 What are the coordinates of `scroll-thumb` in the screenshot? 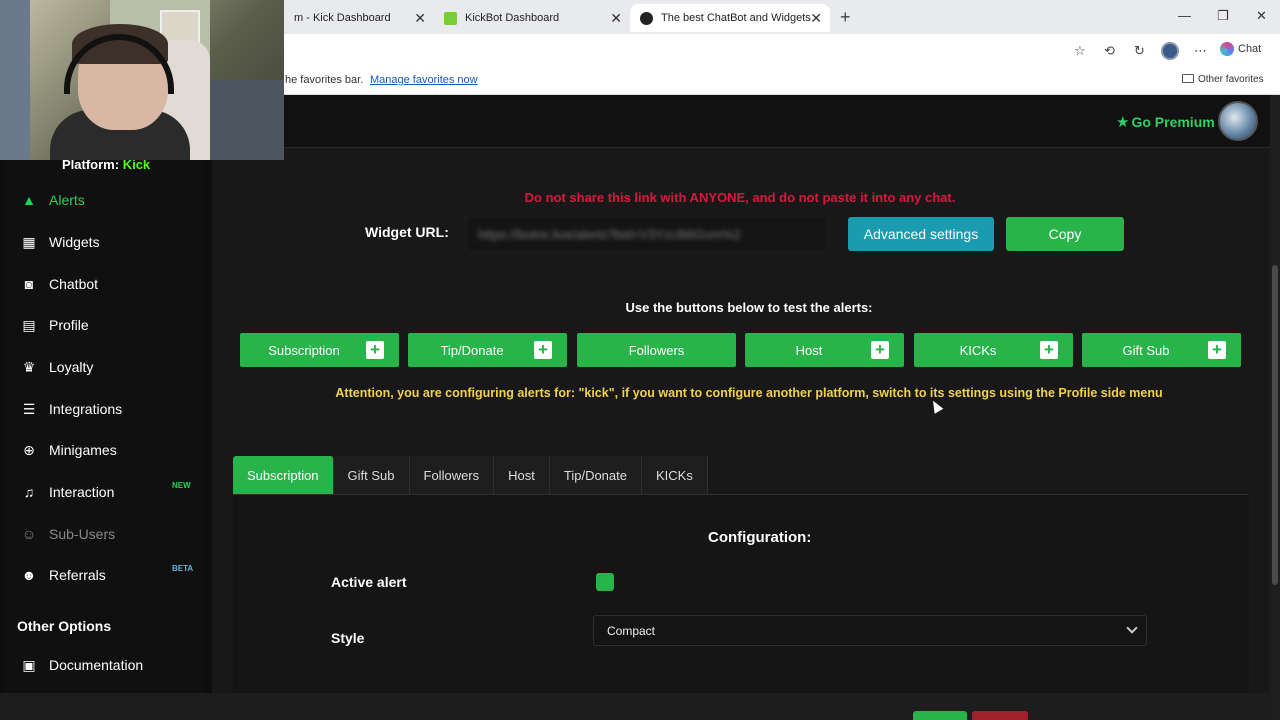 It's located at (1275, 425).